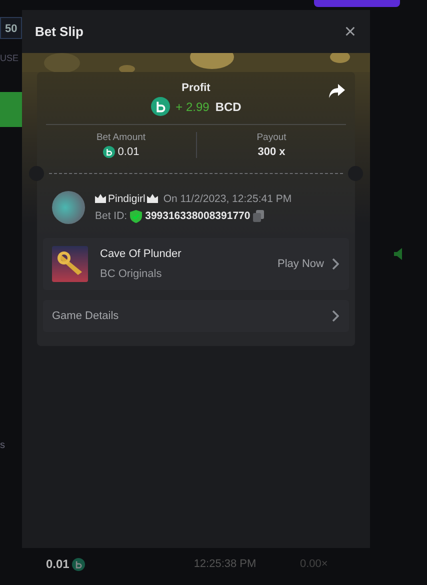  What do you see at coordinates (70, 264) in the screenshot?
I see `game-thumbnail` at bounding box center [70, 264].